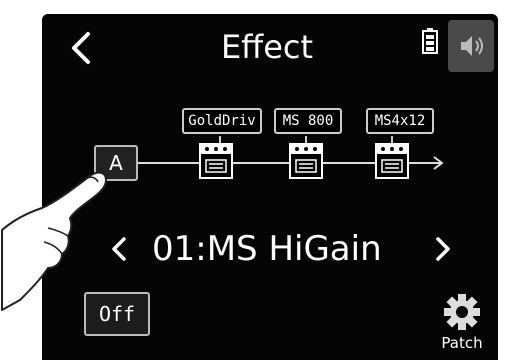 The height and width of the screenshot is (360, 512). I want to click on volume-tab, so click(471, 46).